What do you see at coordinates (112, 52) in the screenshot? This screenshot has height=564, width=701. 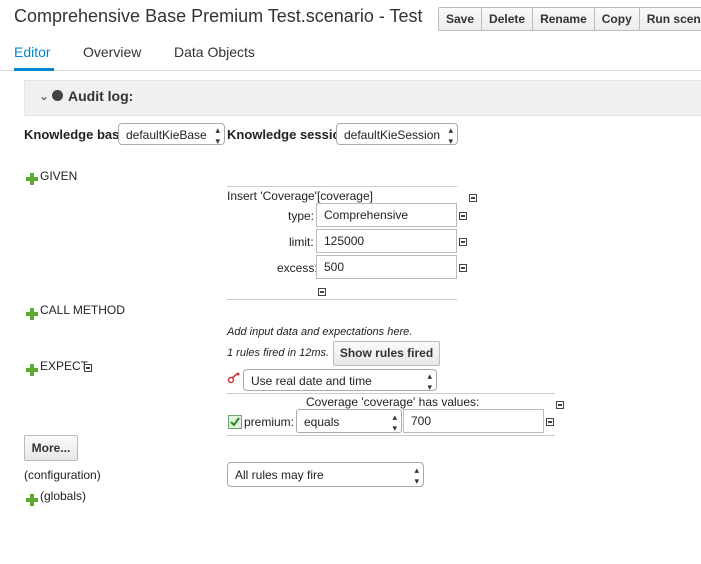 I see `tab-overview: Overview` at bounding box center [112, 52].